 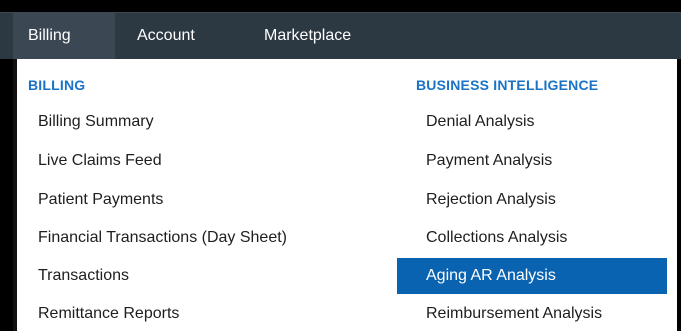 I want to click on menu-item-live-claims-feed: Live Claims Feed, so click(x=207, y=161).